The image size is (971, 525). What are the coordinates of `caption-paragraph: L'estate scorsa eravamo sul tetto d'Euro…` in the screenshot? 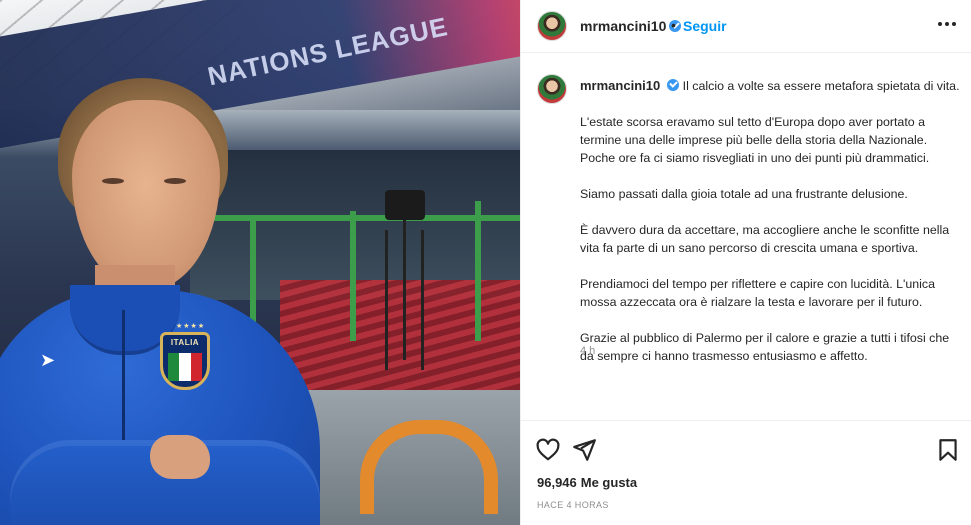 It's located at (755, 140).